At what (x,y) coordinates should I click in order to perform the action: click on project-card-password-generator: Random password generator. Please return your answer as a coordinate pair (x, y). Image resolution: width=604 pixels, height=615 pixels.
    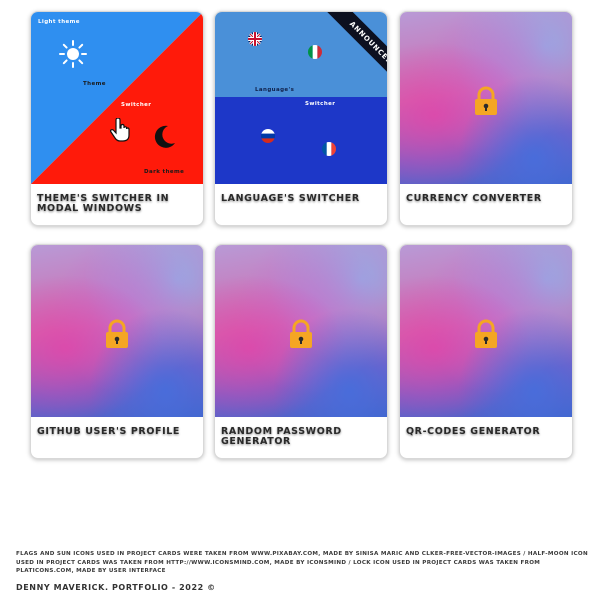
    Looking at the image, I should click on (301, 351).